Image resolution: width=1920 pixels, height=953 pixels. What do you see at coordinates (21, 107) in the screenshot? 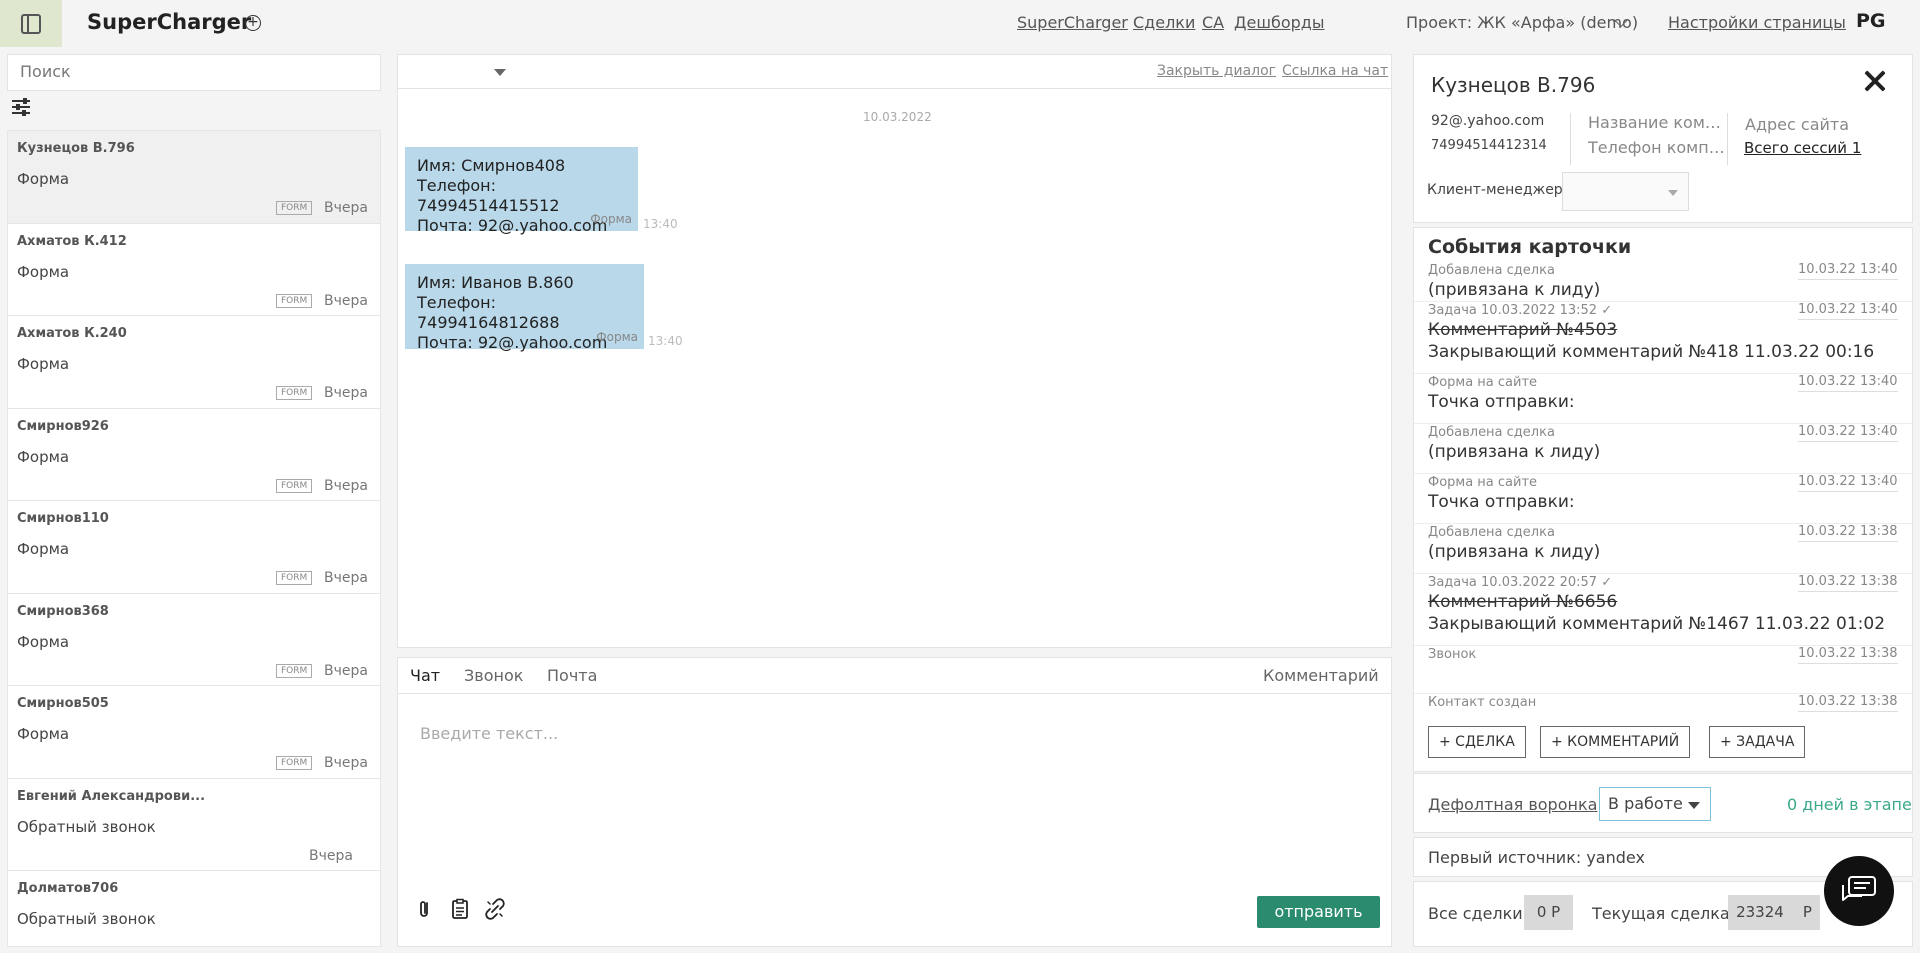
I see `filter-icon` at bounding box center [21, 107].